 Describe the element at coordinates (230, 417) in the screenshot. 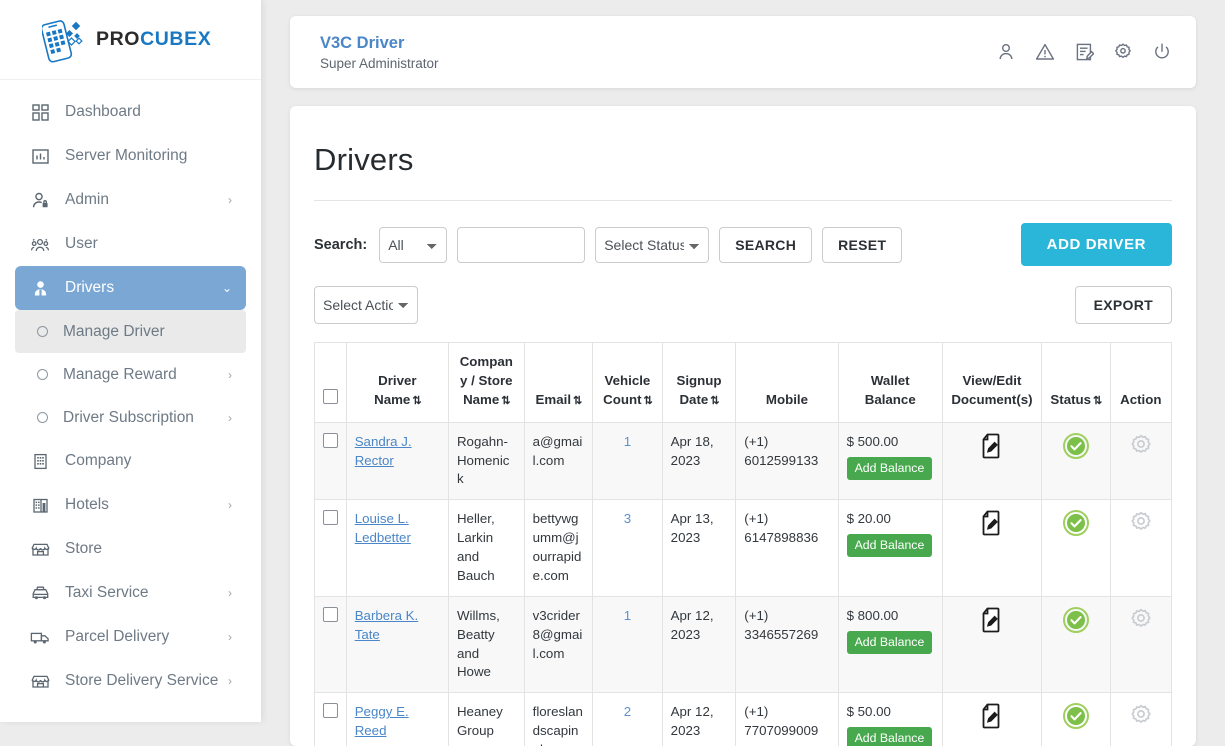

I see `chevron-right-icon: ›` at that location.